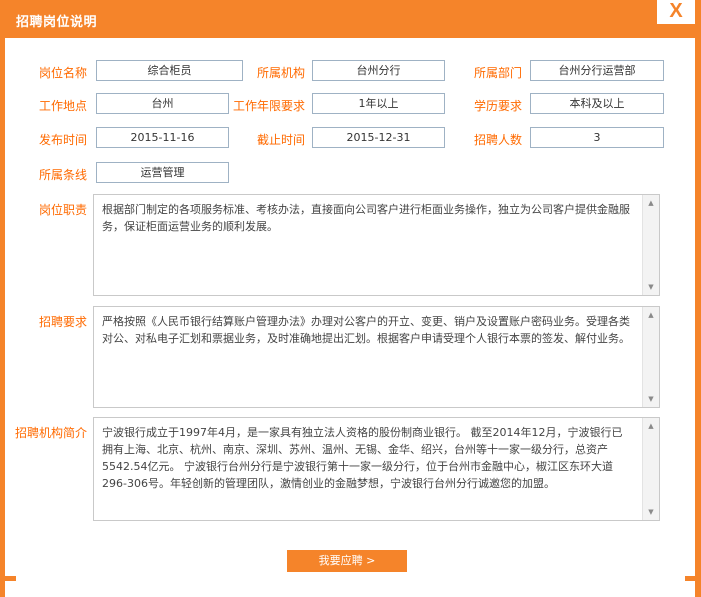  I want to click on publish-time-label: 发布时间, so click(63, 140).